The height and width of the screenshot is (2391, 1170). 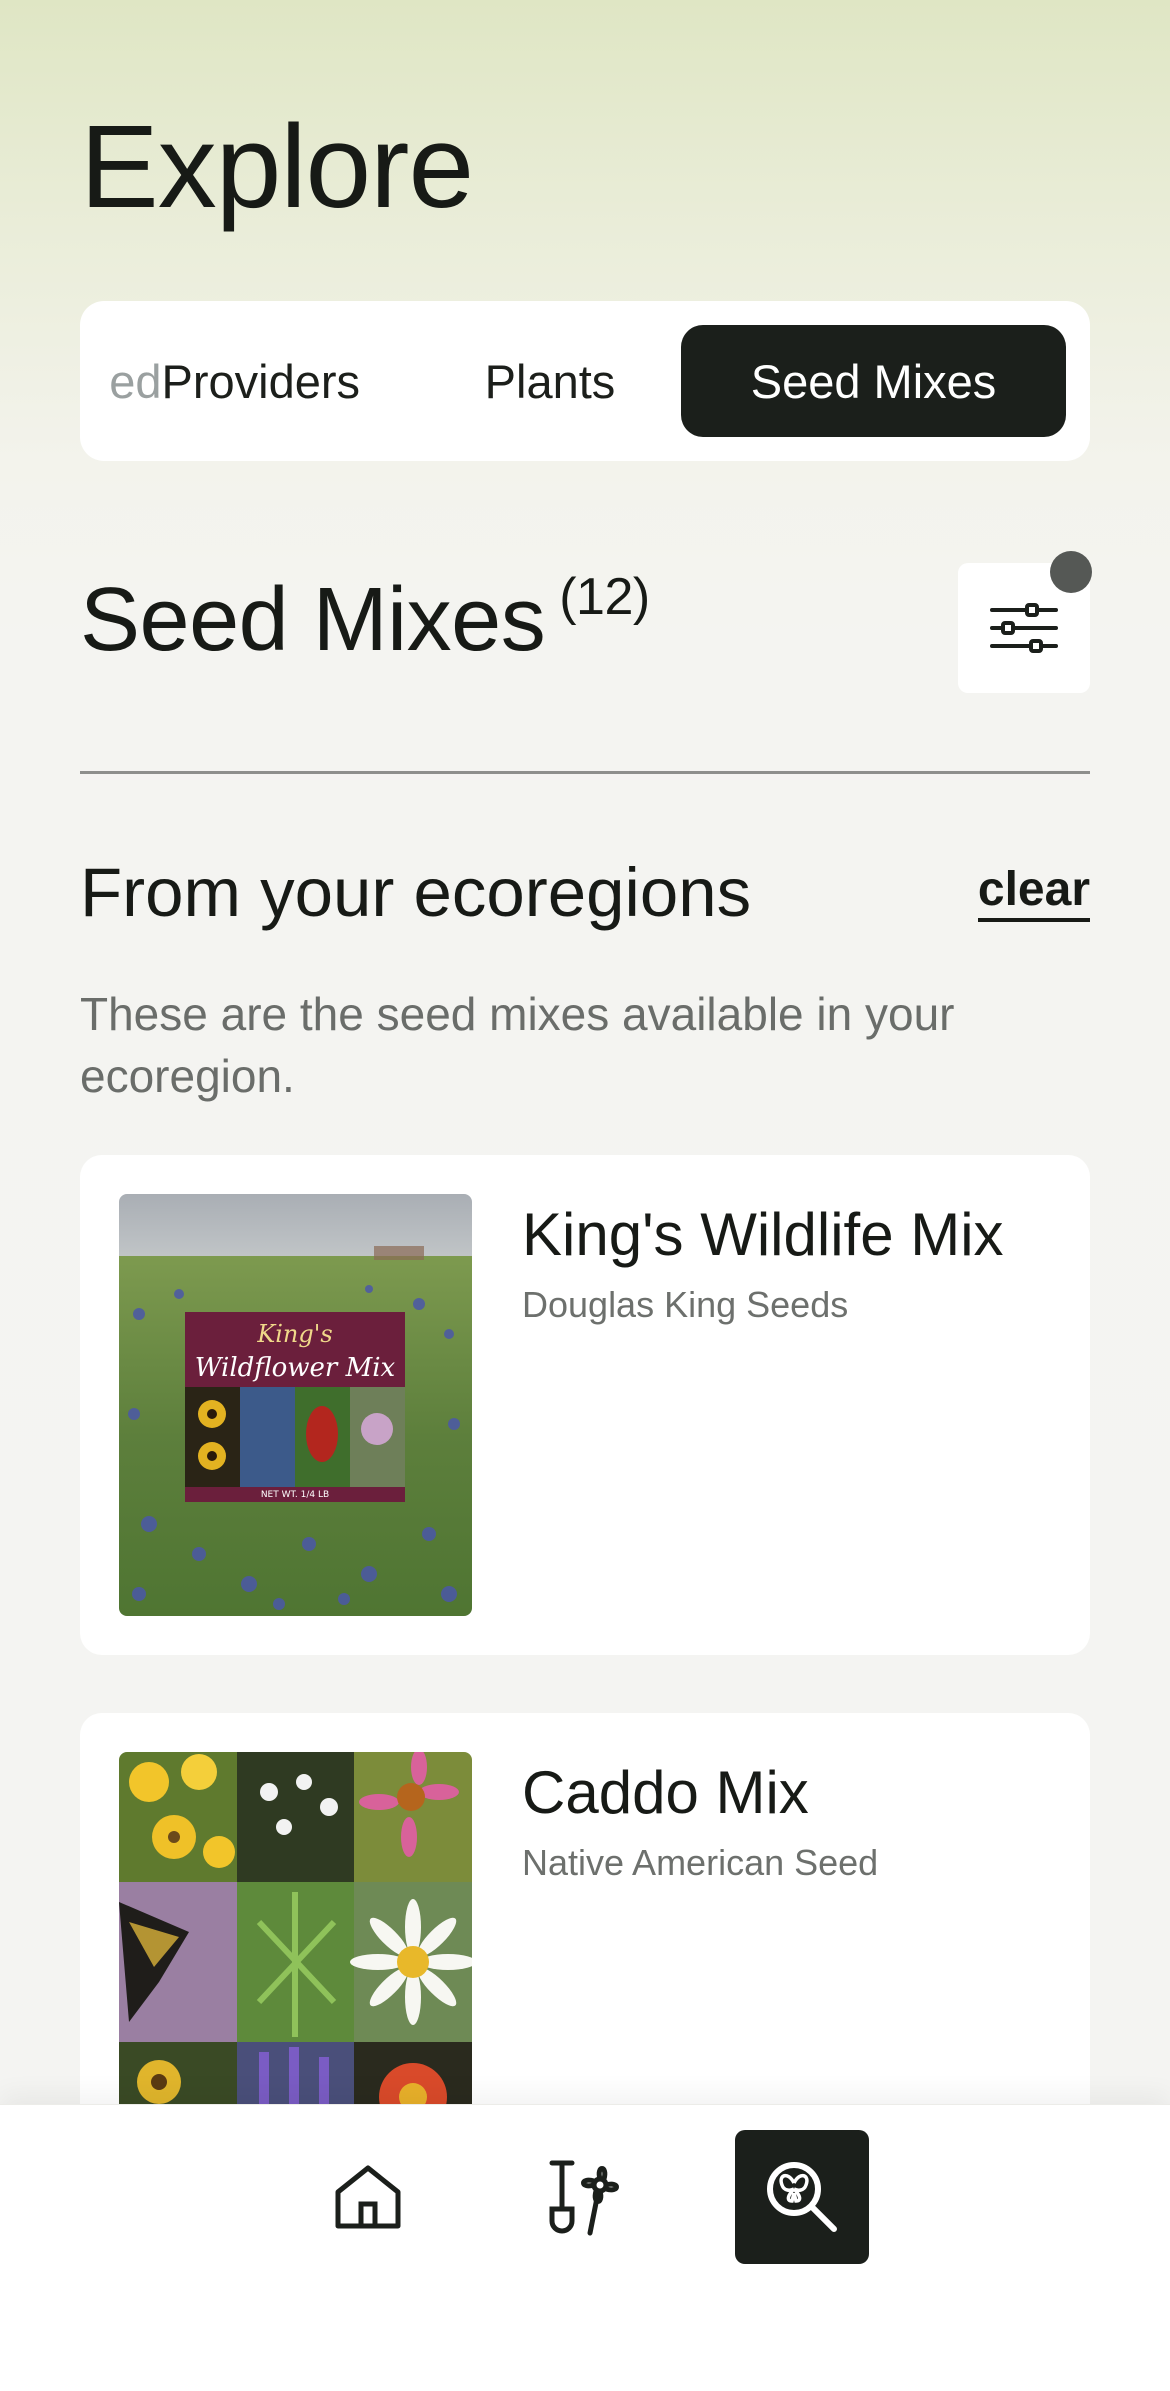 What do you see at coordinates (135, 381) in the screenshot?
I see `tab-seed-providers-fade: ed` at bounding box center [135, 381].